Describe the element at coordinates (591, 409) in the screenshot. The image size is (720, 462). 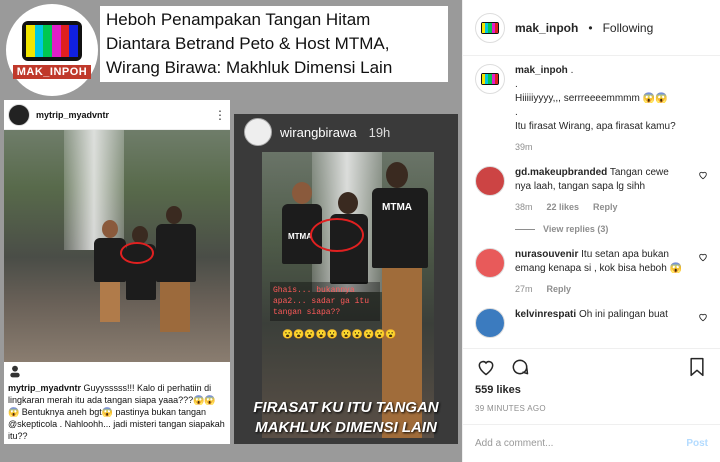
I see `posted-time: 39 MINUTES AGO` at that location.